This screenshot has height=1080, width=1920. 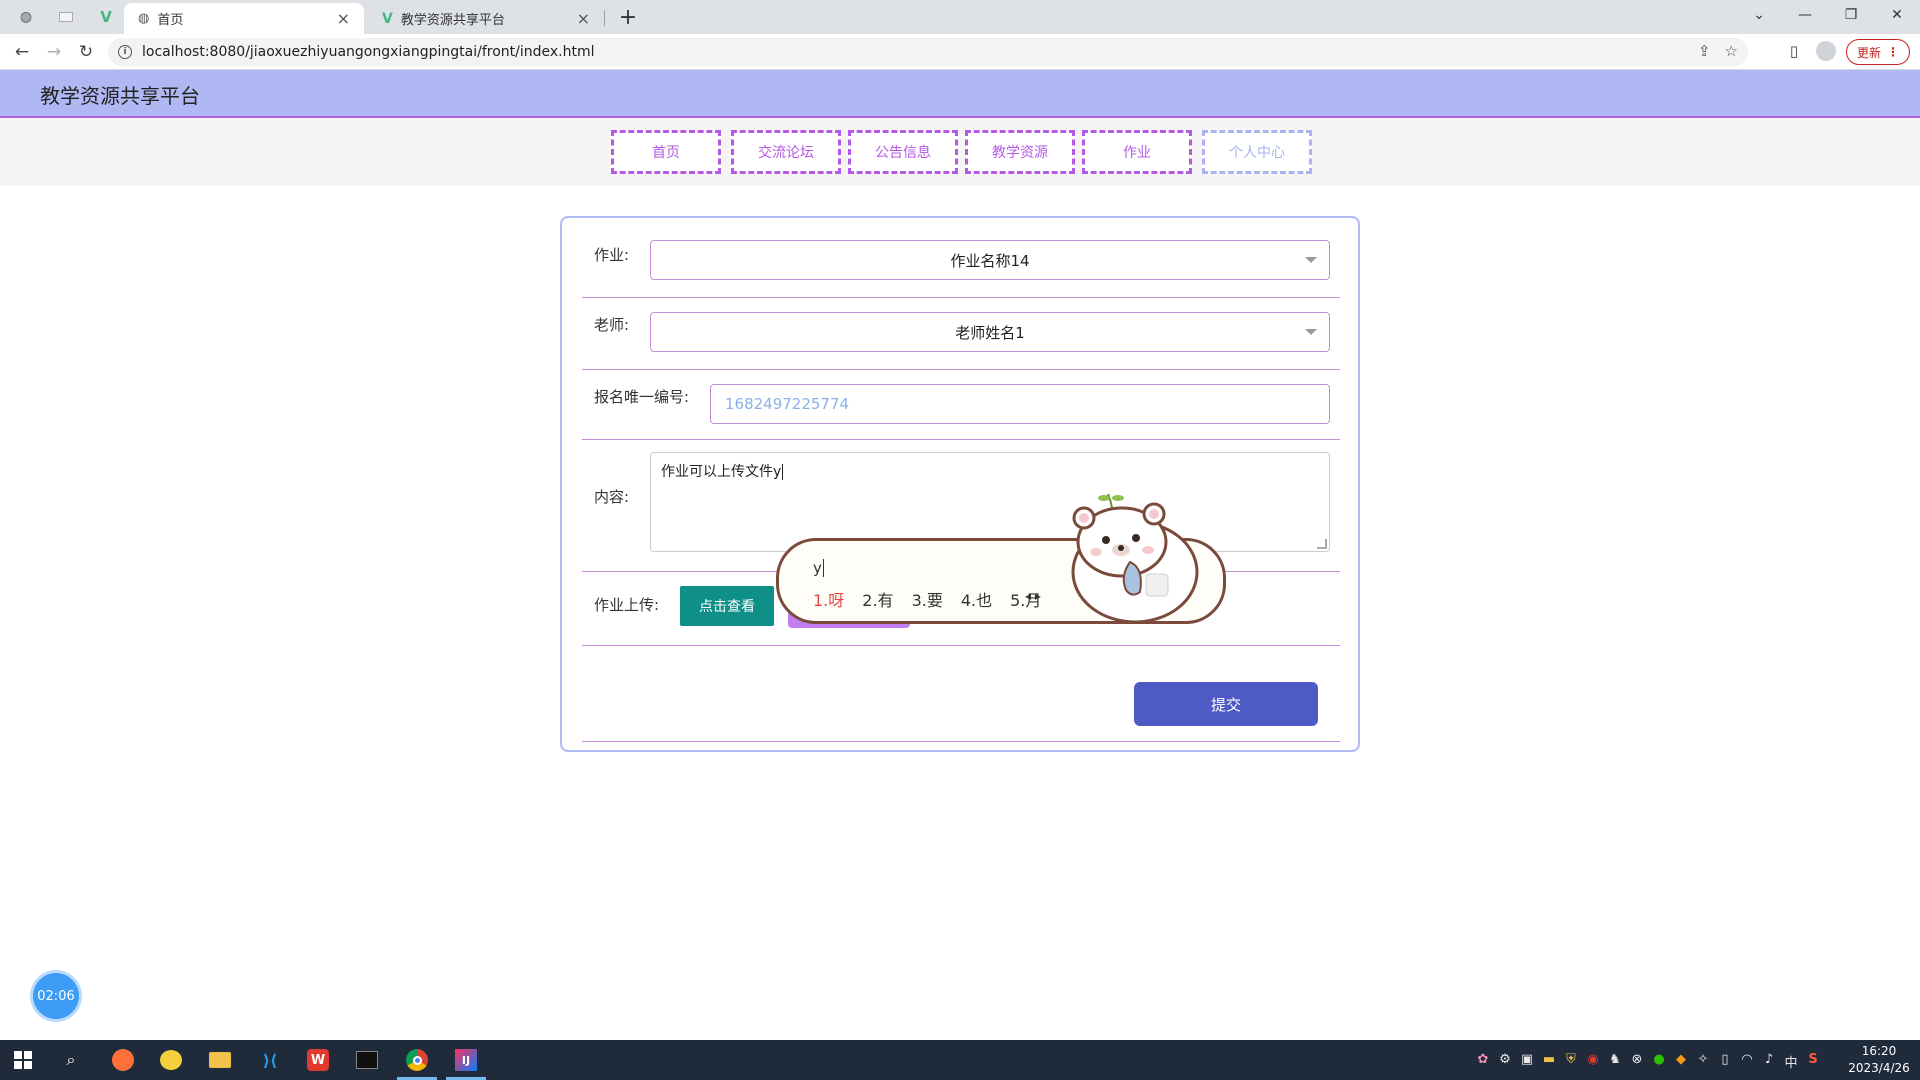 What do you see at coordinates (721, 472) in the screenshot?
I see `content-text: 作业可以上传文件y` at bounding box center [721, 472].